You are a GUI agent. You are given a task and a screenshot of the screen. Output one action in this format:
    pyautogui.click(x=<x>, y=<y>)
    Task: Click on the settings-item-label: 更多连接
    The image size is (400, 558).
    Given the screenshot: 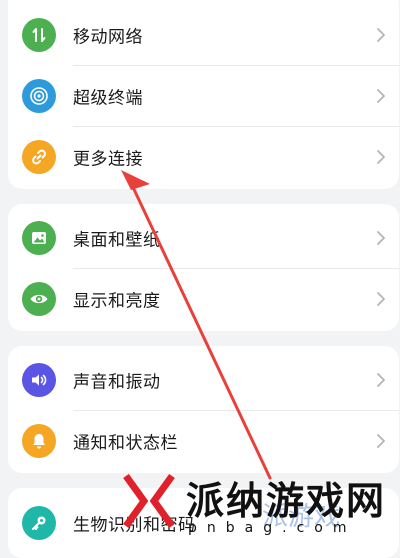 What is the action you would take?
    pyautogui.click(x=108, y=159)
    